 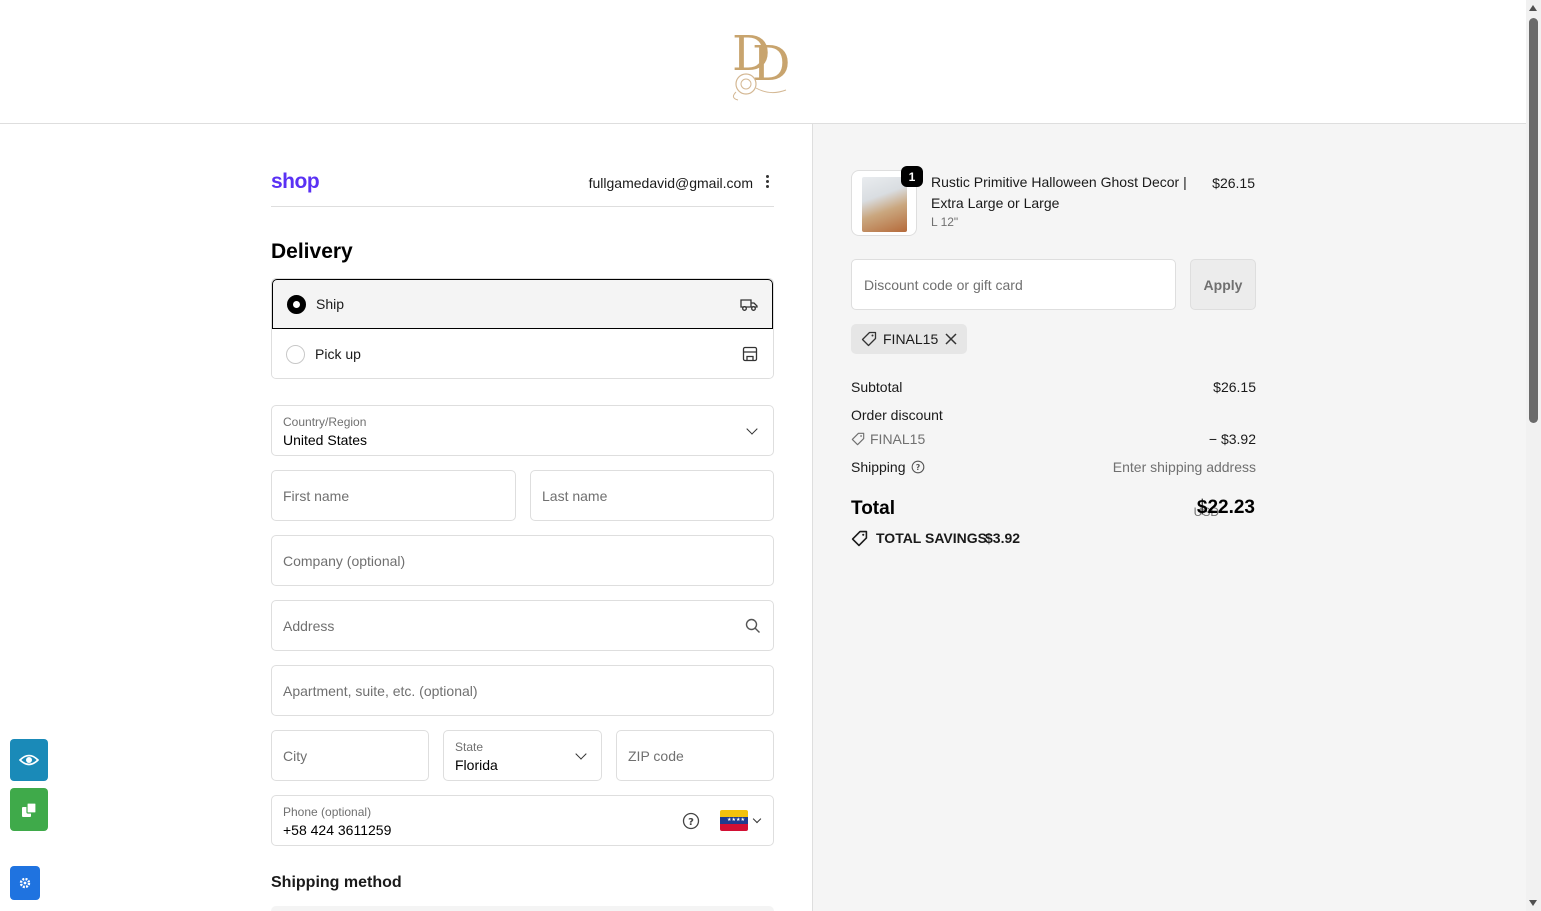 What do you see at coordinates (1533, 8) in the screenshot?
I see `scroll-up-icon` at bounding box center [1533, 8].